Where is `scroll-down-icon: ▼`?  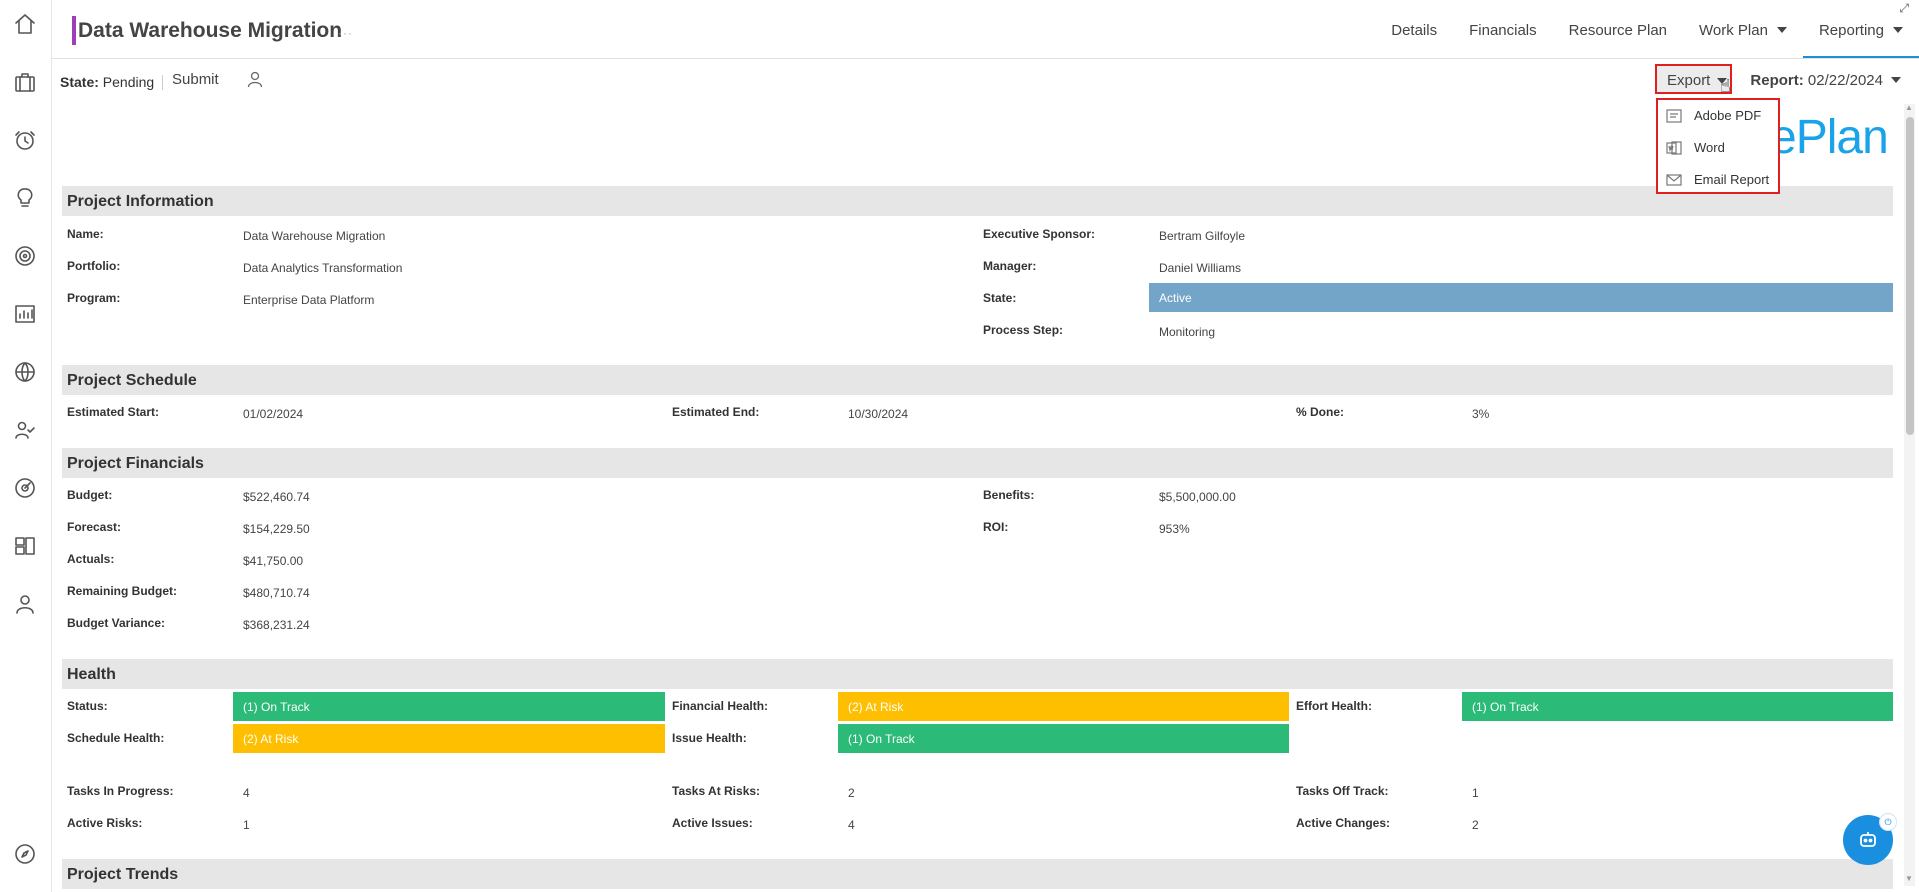
scroll-down-icon: ▼ is located at coordinates (1909, 878).